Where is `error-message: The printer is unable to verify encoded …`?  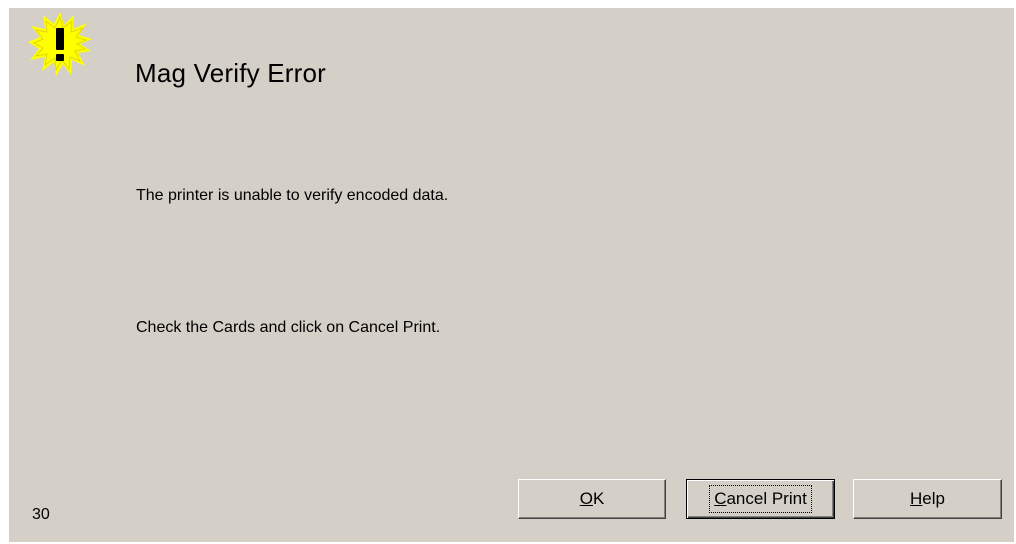
error-message: The printer is unable to verify encoded … is located at coordinates (292, 195).